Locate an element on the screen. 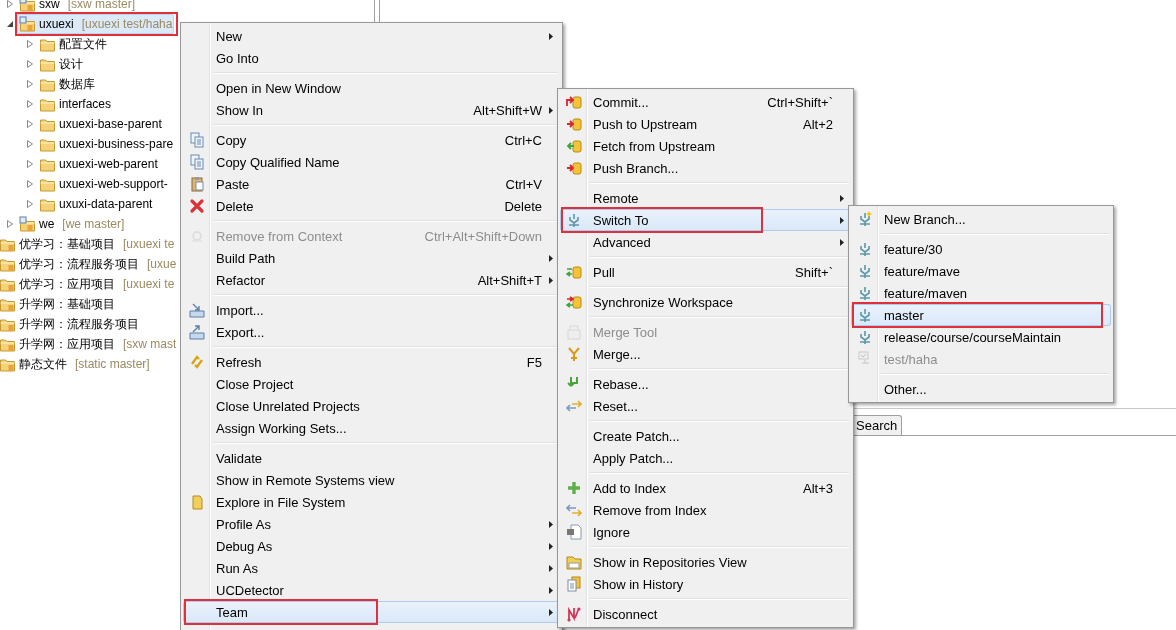 The height and width of the screenshot is (630, 1176). branch-label: [we master] is located at coordinates (93, 224).